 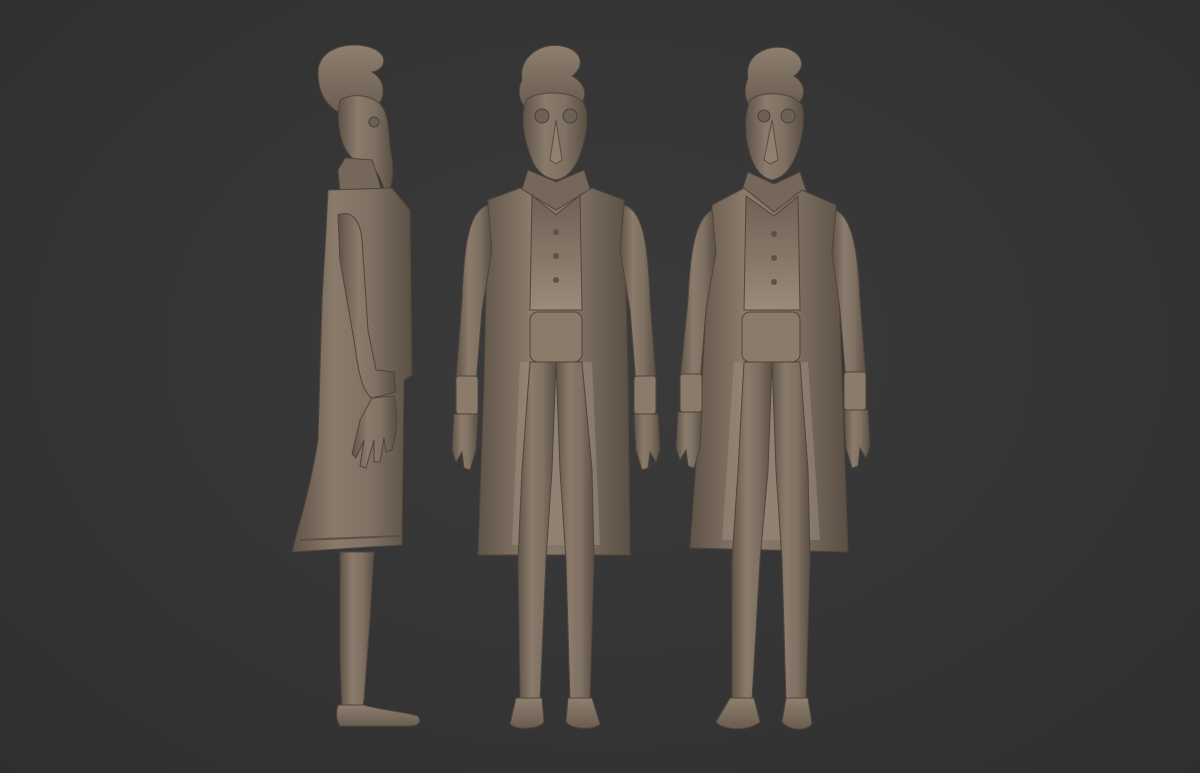 What do you see at coordinates (738, 713) in the screenshot?
I see `tq-shoe-left` at bounding box center [738, 713].